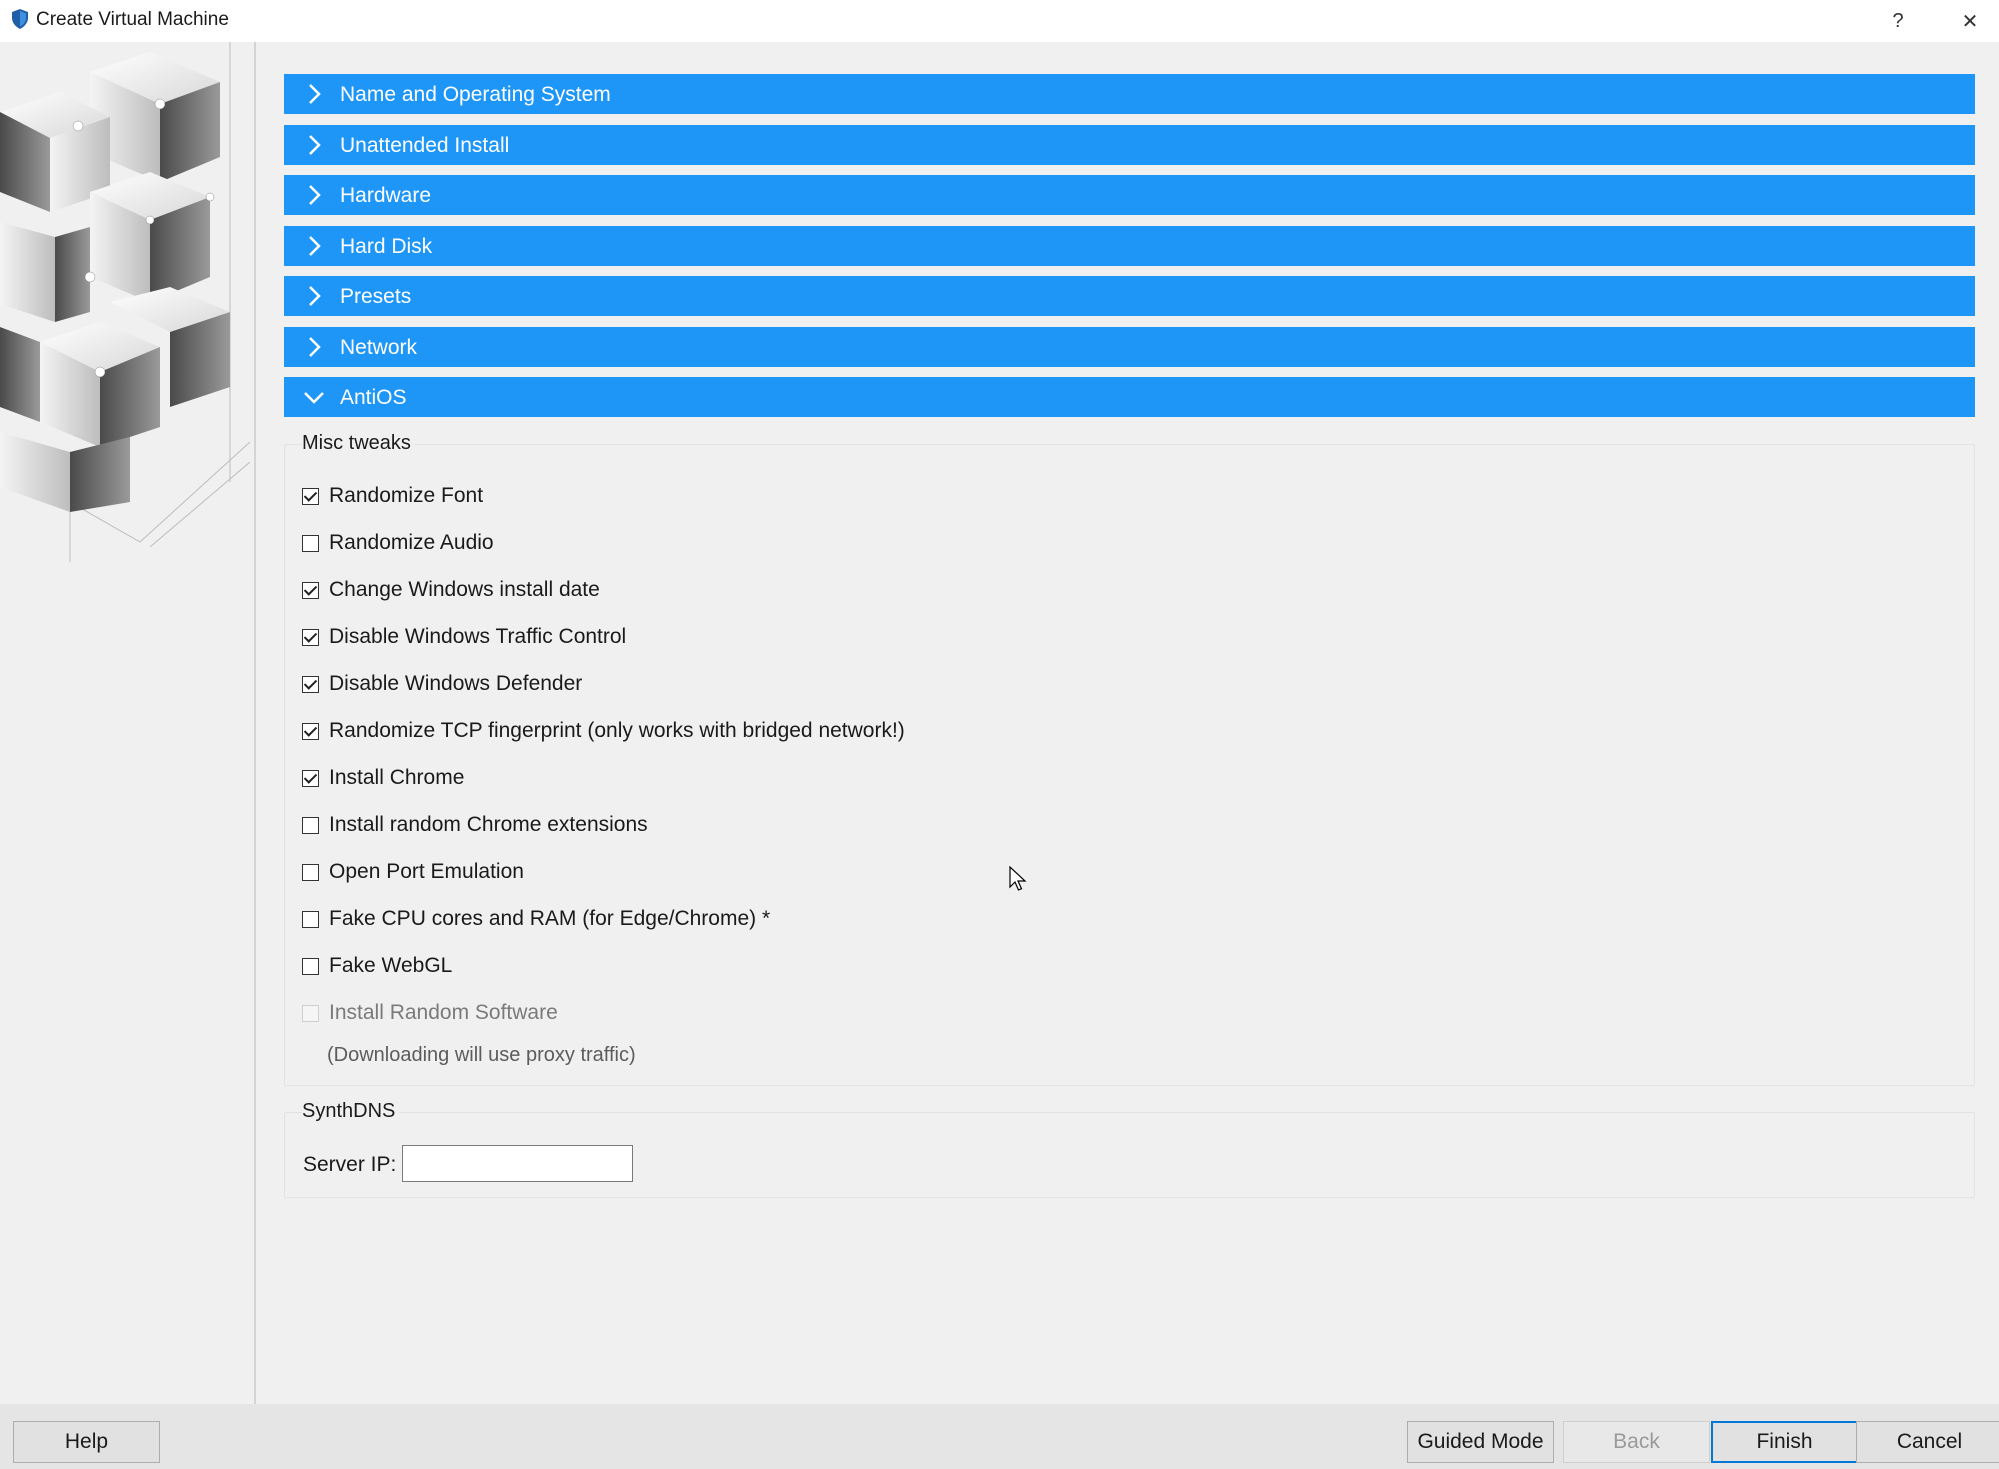 This screenshot has height=1469, width=1999. What do you see at coordinates (1129, 245) in the screenshot?
I see `section-hard-disk: Hard Disk` at bounding box center [1129, 245].